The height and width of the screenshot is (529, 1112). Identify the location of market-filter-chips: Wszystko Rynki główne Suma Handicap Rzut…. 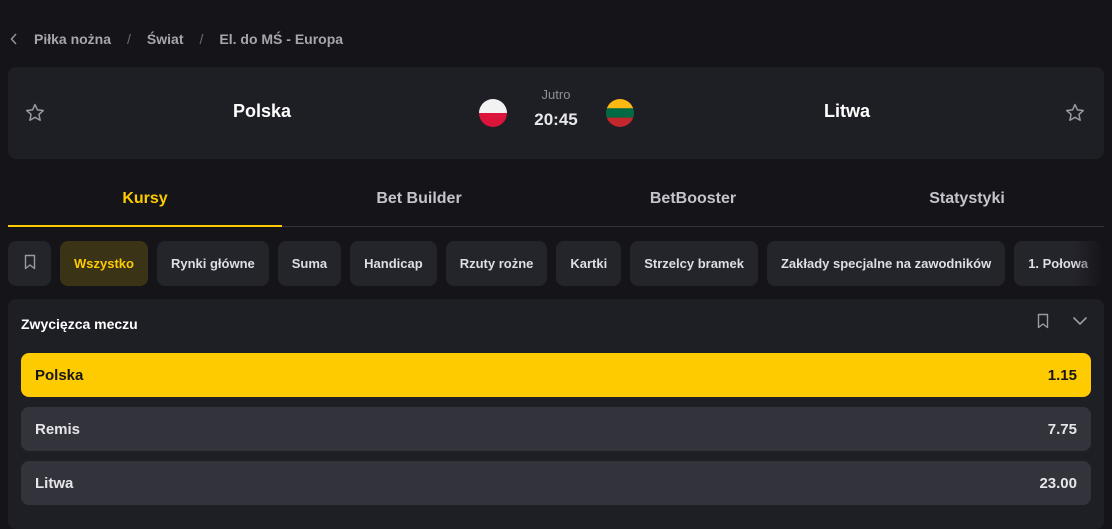
(556, 263).